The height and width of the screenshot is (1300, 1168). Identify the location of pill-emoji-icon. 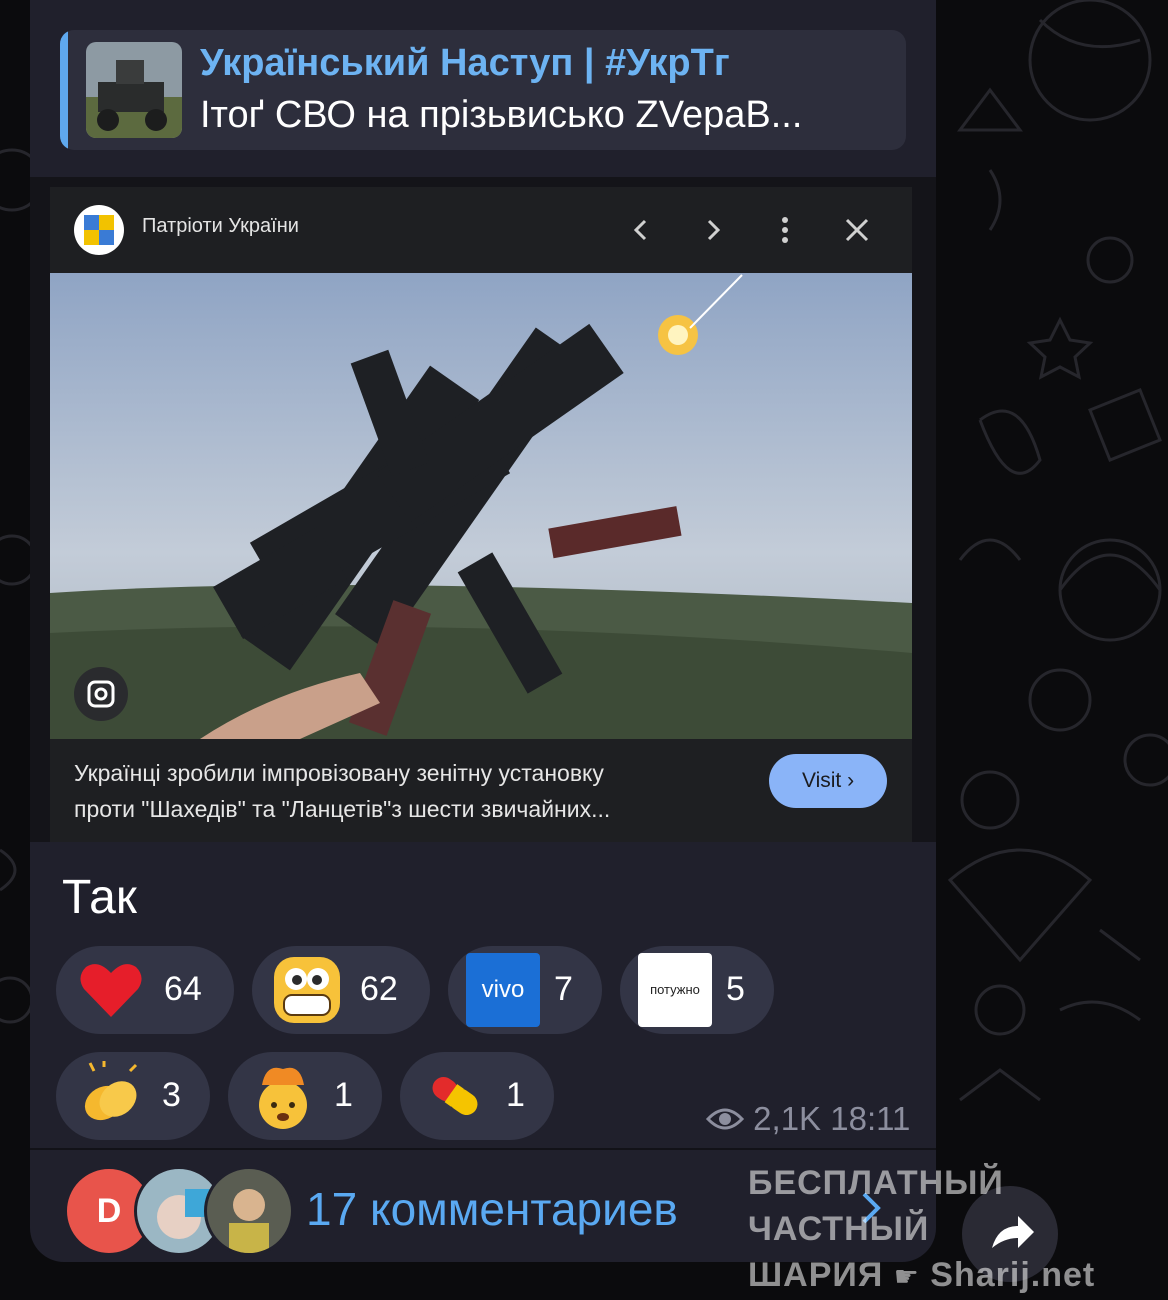
(455, 1096).